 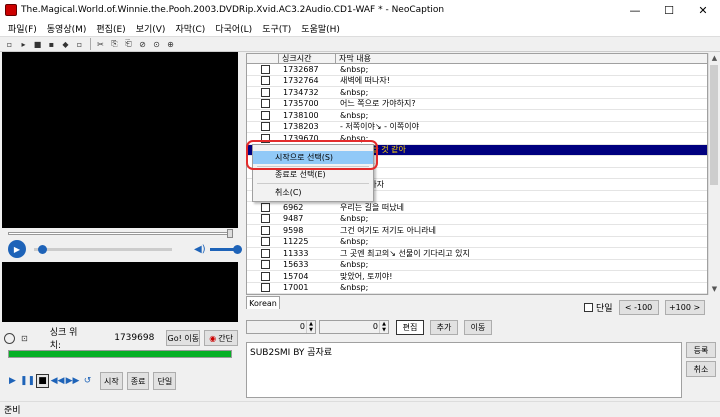 I want to click on row-text: 새벽에 떠나자!, so click(x=365, y=81).